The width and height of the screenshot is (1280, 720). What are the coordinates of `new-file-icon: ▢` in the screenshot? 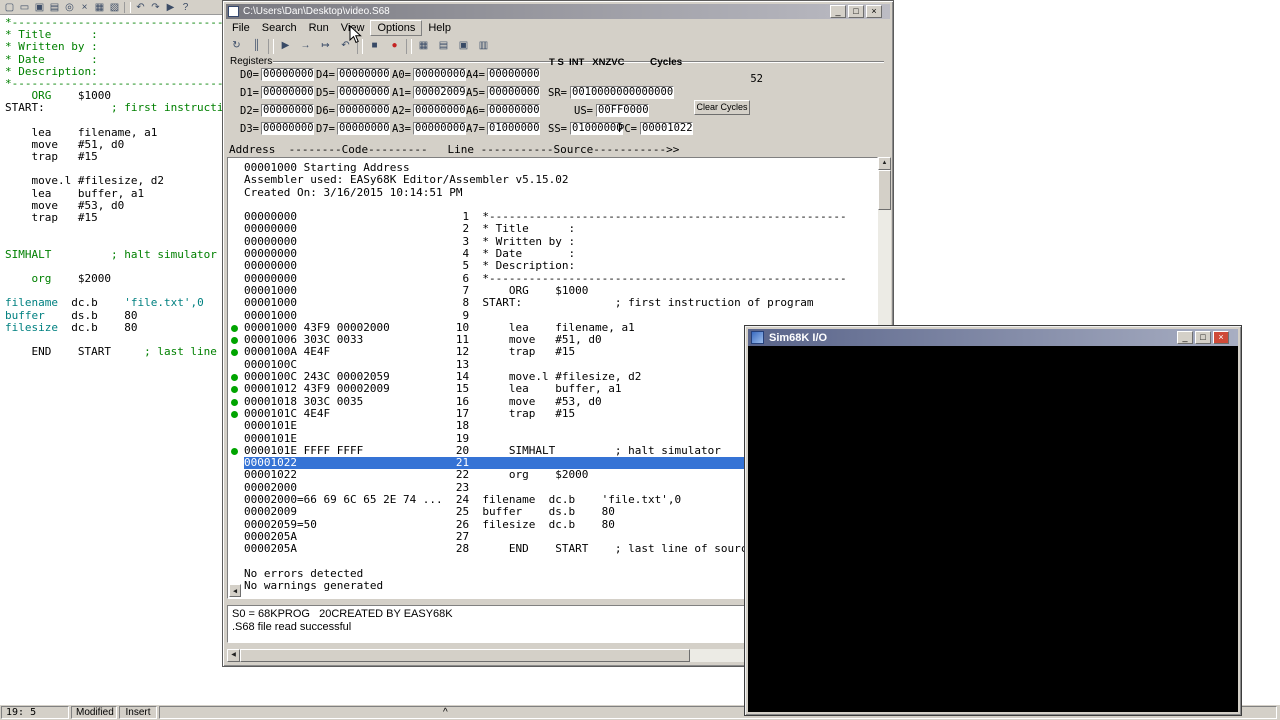 It's located at (9, 7).